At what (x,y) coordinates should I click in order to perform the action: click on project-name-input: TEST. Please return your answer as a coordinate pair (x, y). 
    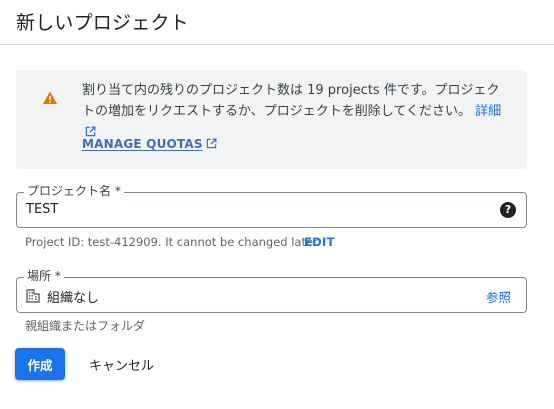
    Looking at the image, I should click on (42, 209).